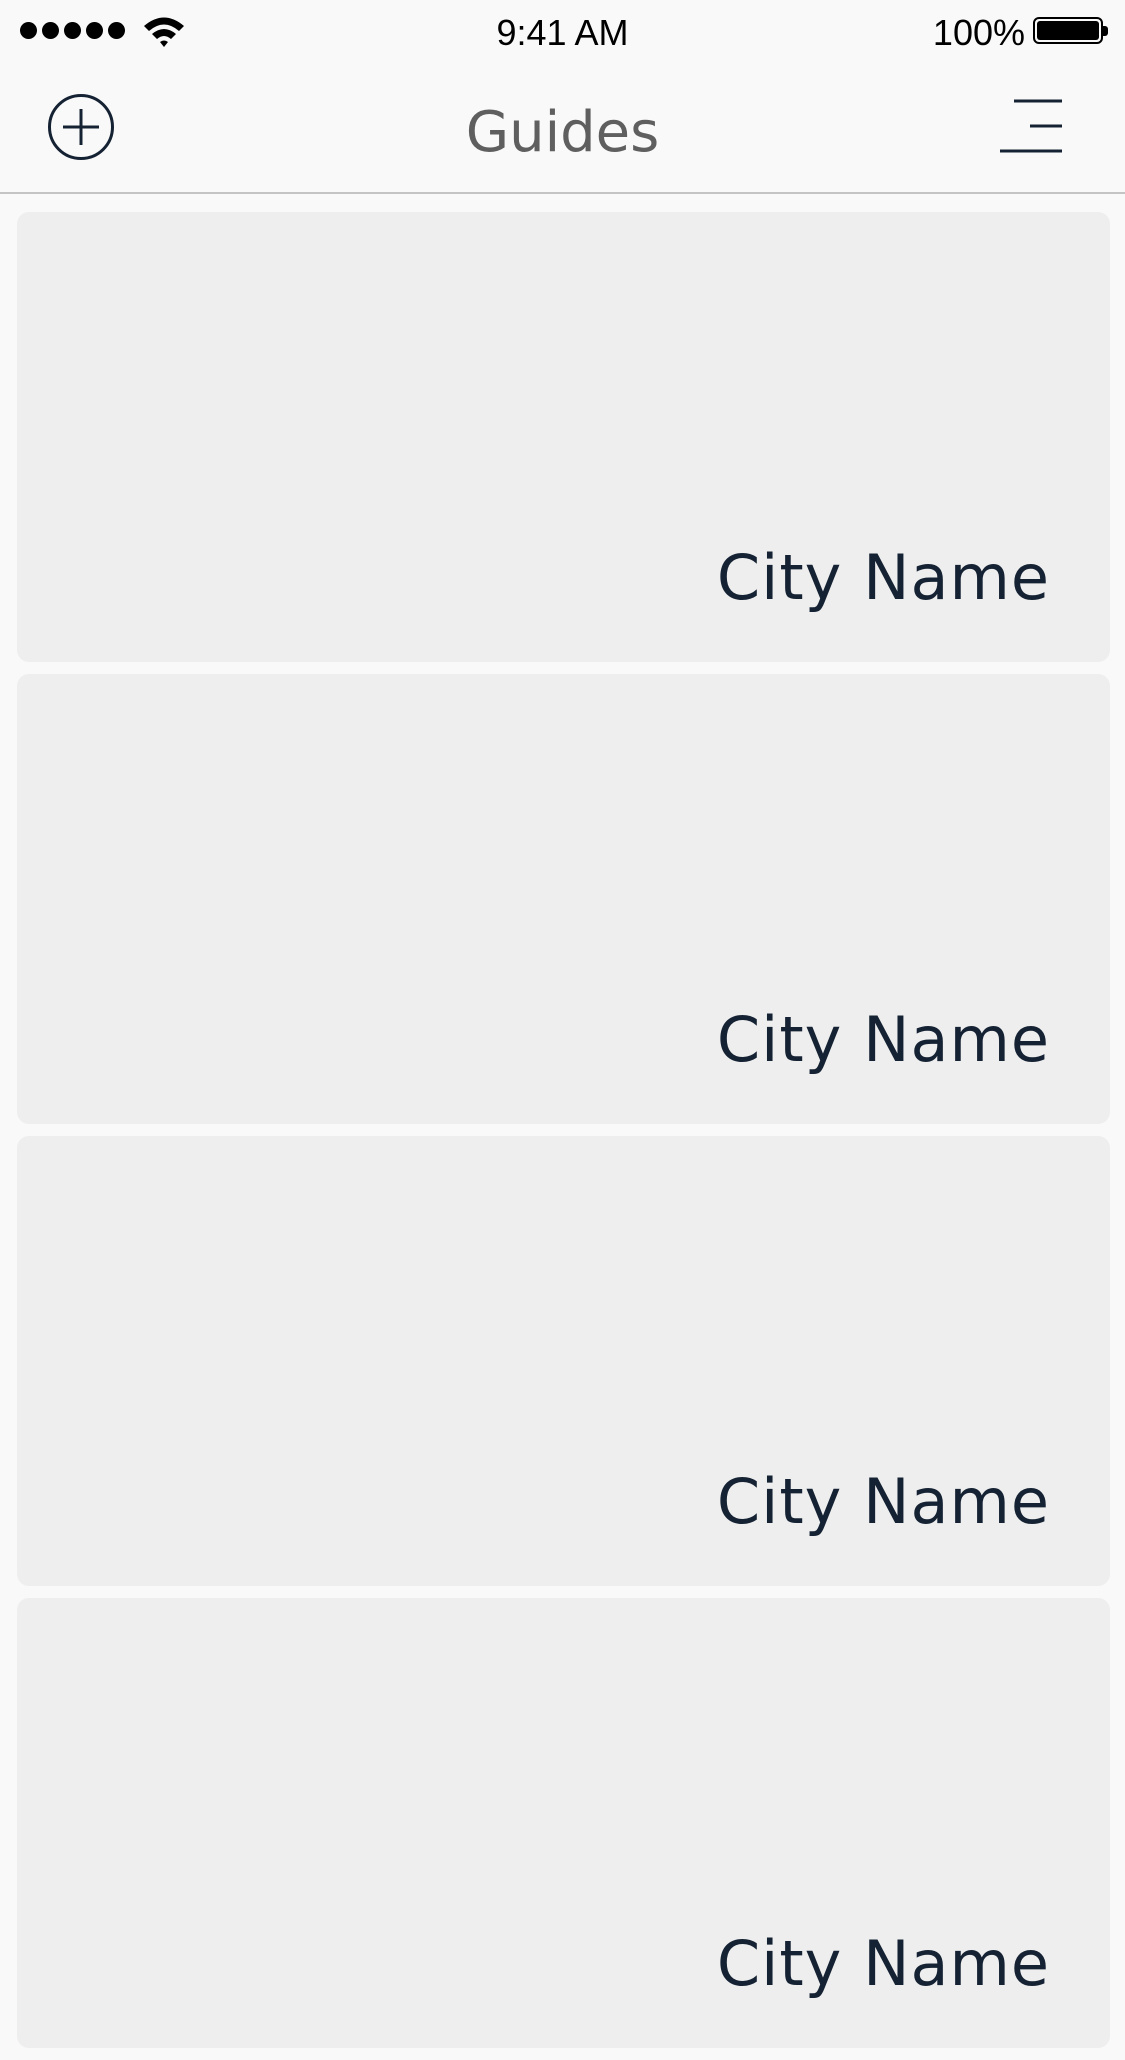 This screenshot has height=2060, width=1125. I want to click on menu-icon, so click(1031, 126).